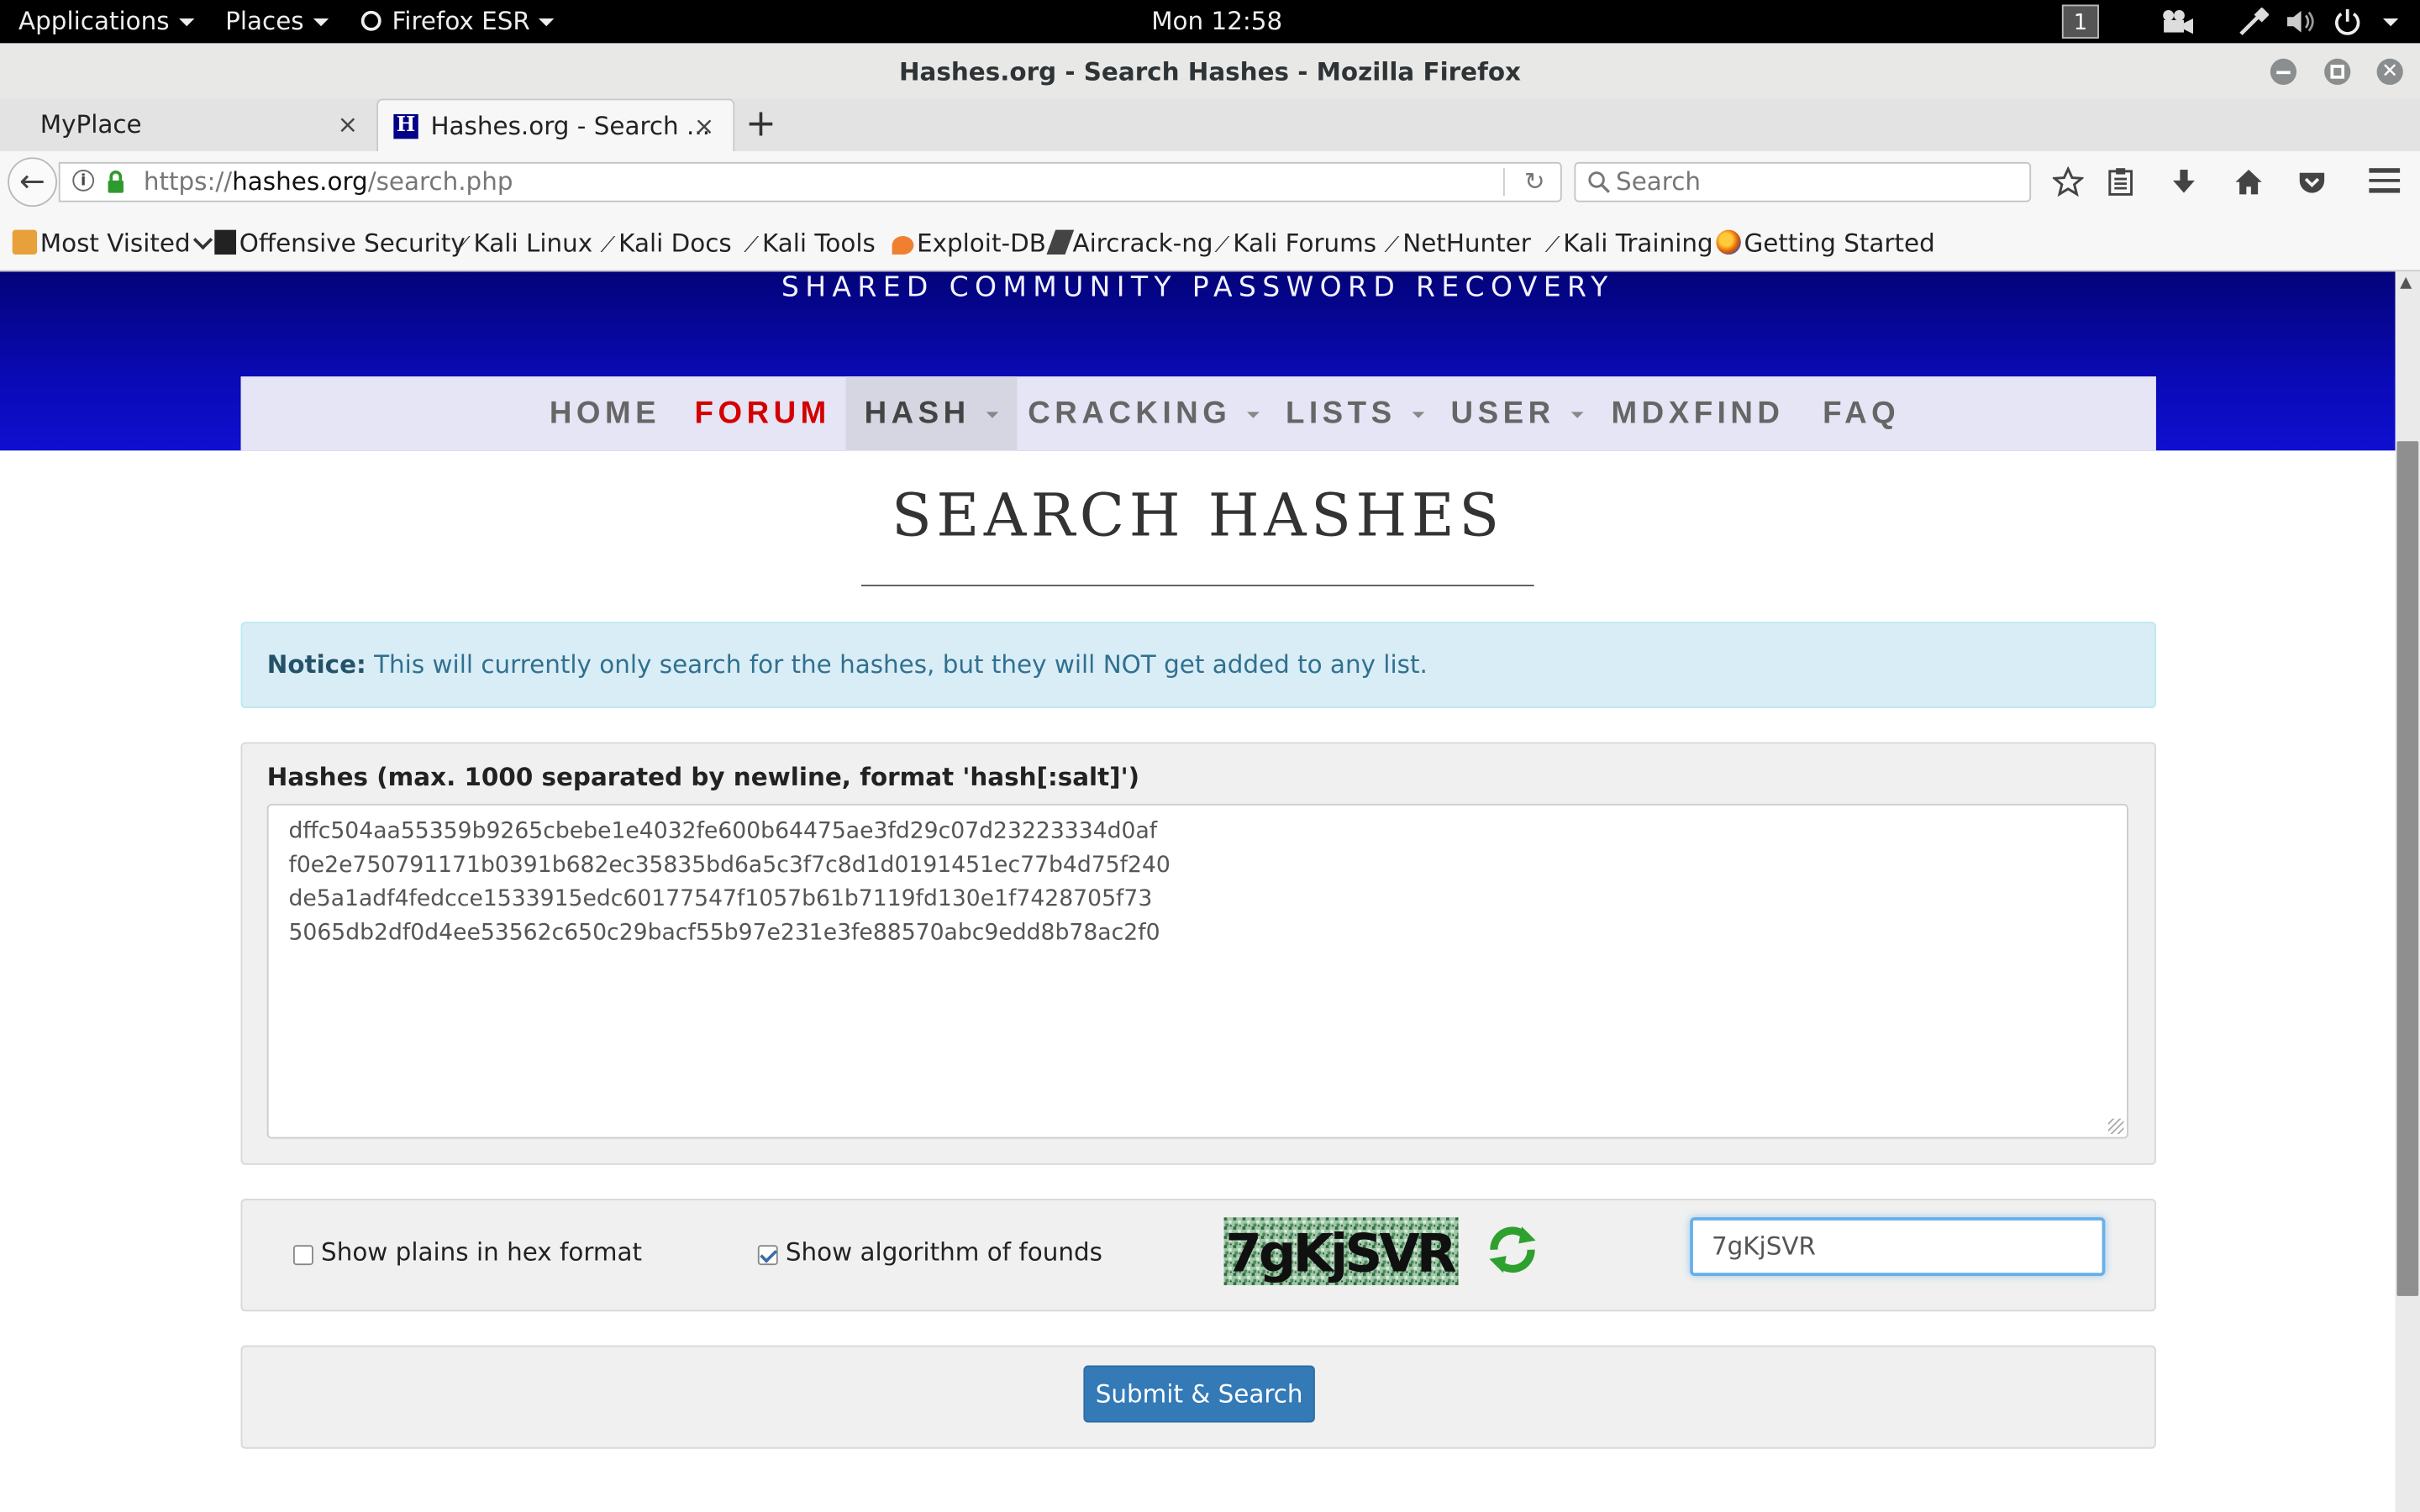  I want to click on back-button: ←, so click(33, 182).